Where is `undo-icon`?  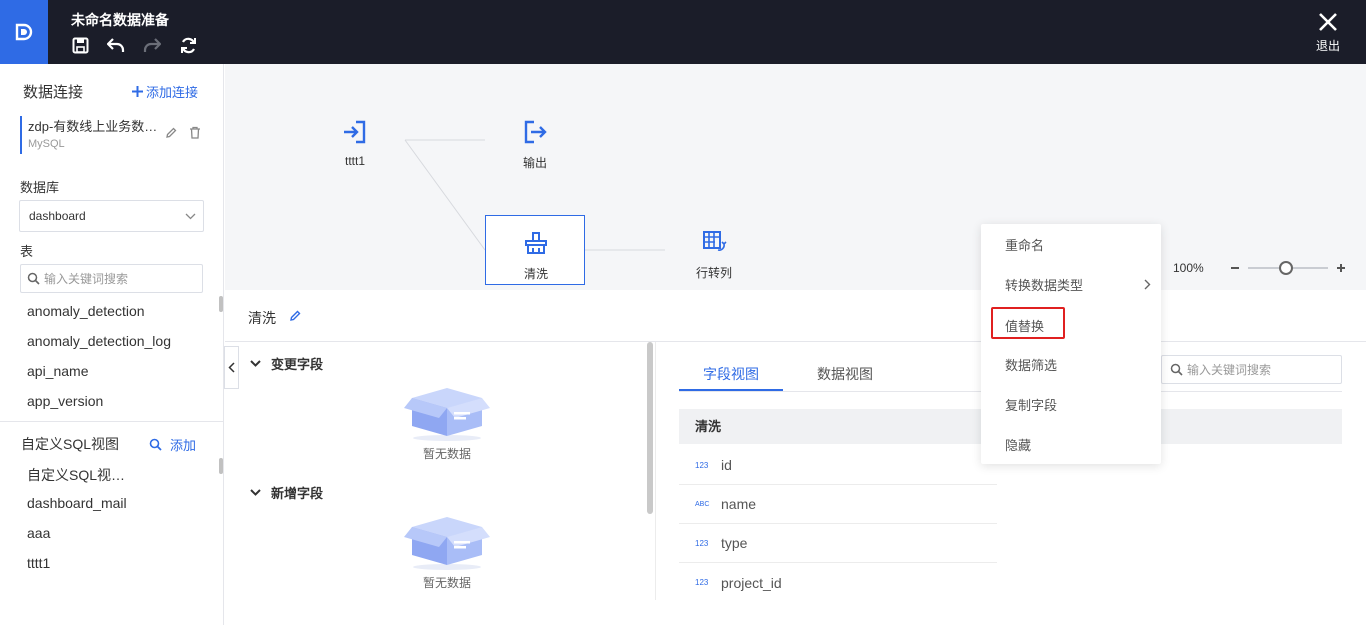 undo-icon is located at coordinates (116, 45).